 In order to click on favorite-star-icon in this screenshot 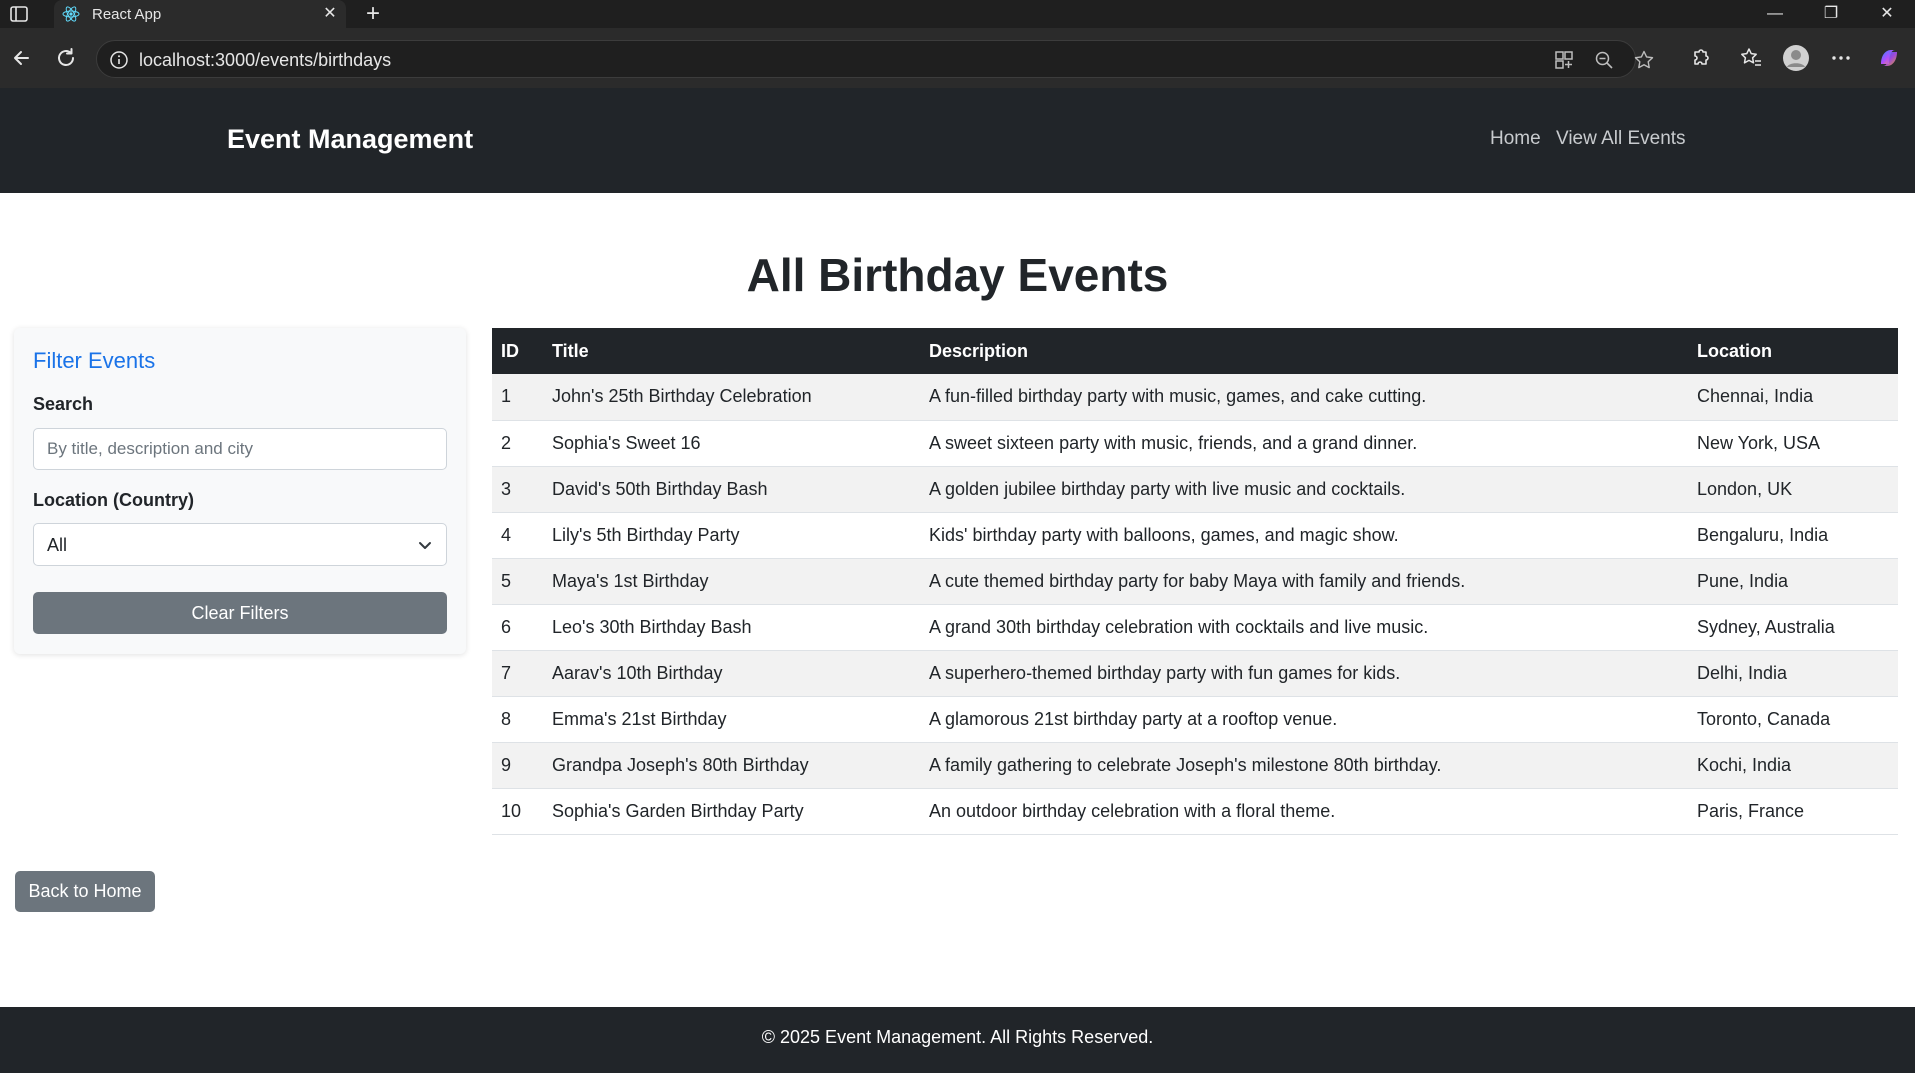, I will do `click(1644, 60)`.